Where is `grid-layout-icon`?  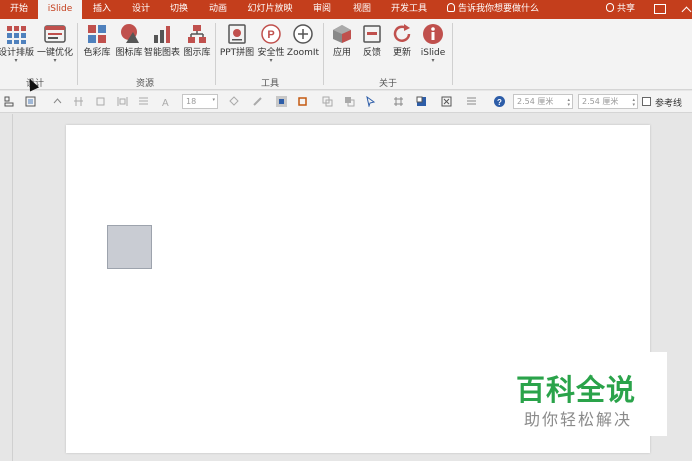
grid-layout-icon is located at coordinates (16, 34).